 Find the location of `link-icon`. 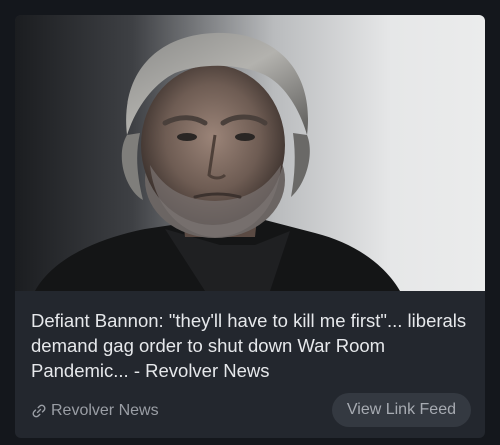

link-icon is located at coordinates (39, 411).